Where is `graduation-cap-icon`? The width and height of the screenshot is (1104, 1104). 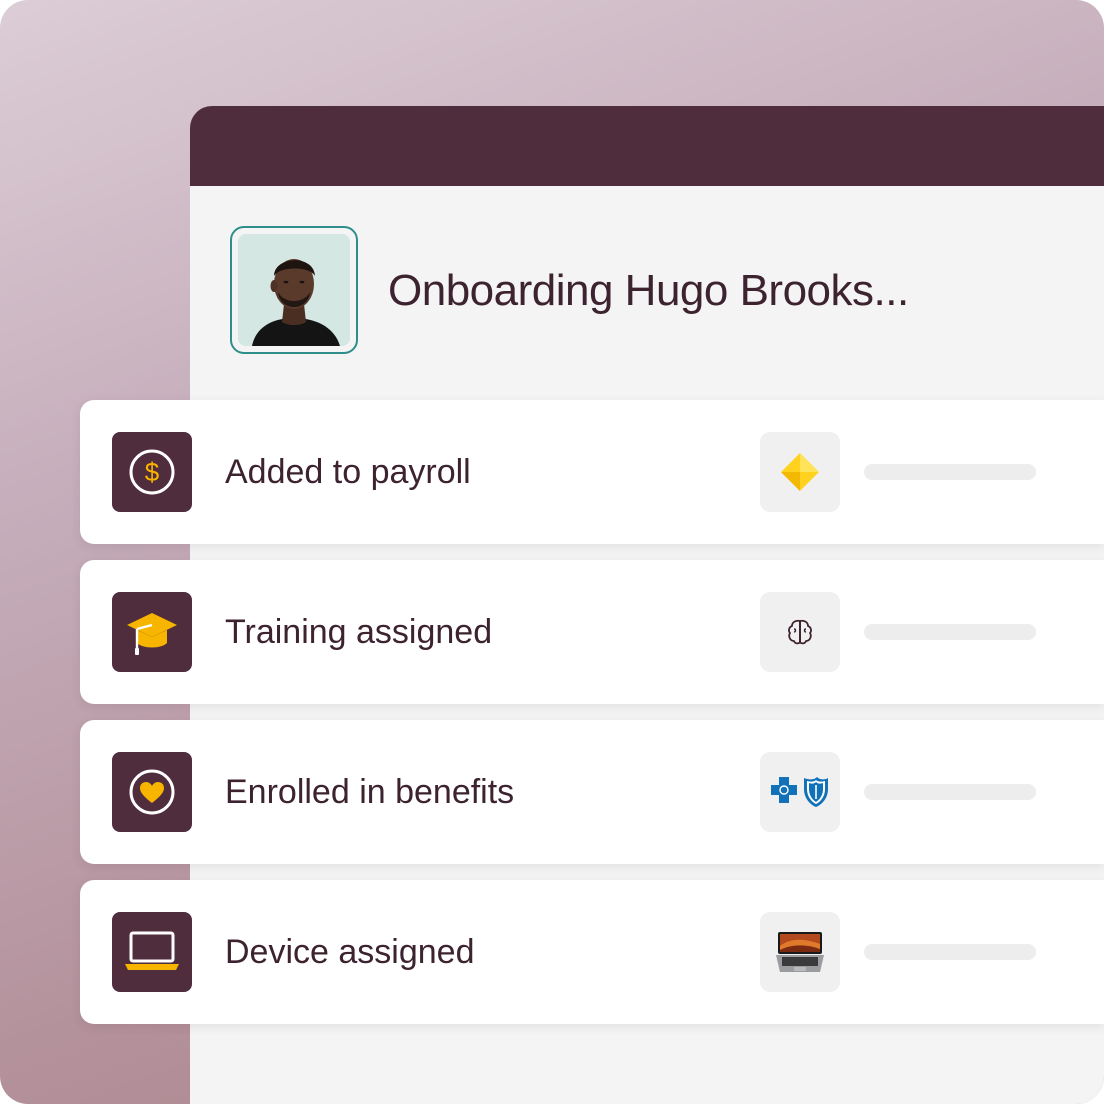 graduation-cap-icon is located at coordinates (152, 632).